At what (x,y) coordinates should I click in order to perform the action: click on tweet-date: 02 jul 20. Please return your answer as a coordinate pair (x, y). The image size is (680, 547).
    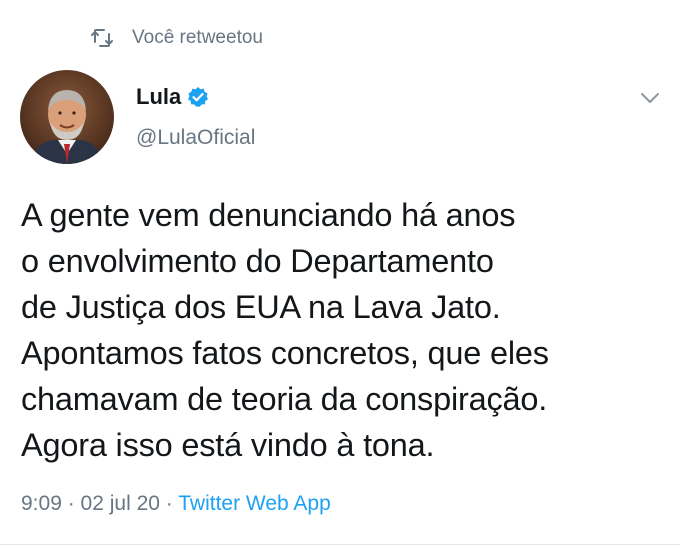
    Looking at the image, I should click on (120, 503).